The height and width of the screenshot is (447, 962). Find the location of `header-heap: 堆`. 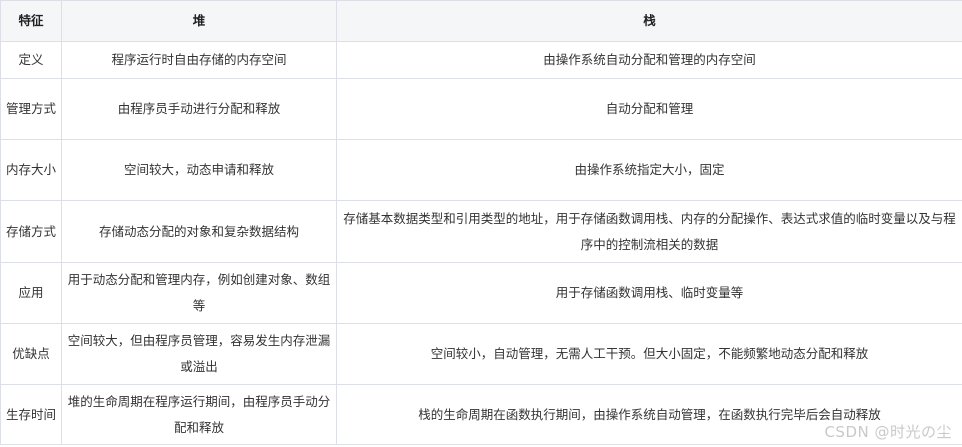

header-heap: 堆 is located at coordinates (199, 21).